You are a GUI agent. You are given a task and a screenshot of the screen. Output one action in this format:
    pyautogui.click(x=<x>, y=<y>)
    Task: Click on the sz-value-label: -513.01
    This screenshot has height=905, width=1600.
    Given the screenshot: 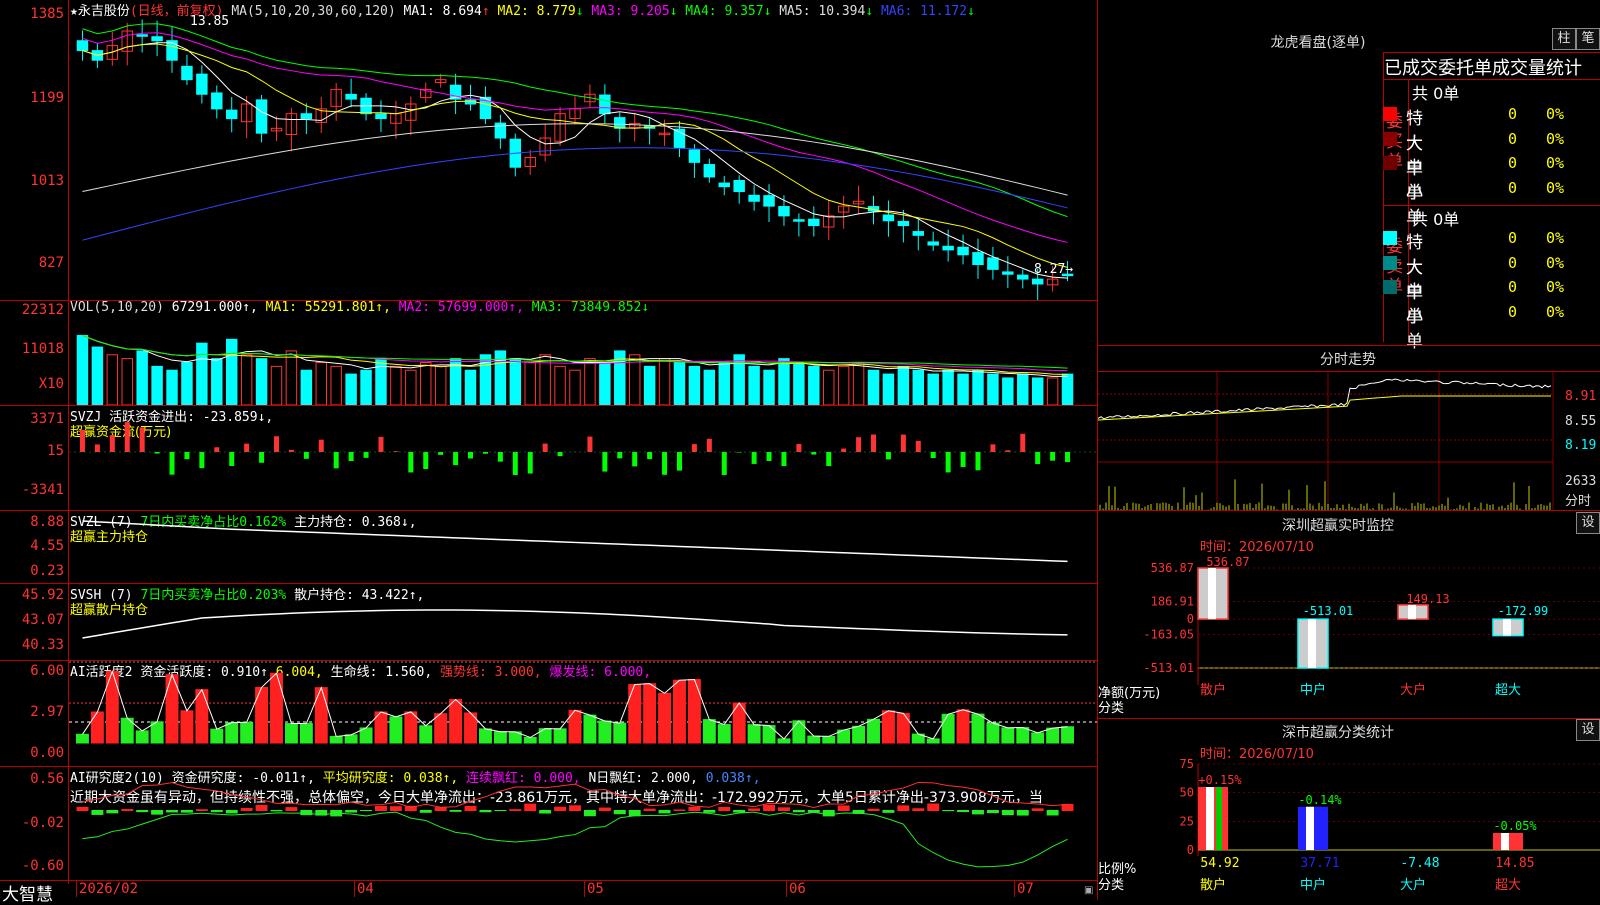 What is the action you would take?
    pyautogui.click(x=1328, y=611)
    